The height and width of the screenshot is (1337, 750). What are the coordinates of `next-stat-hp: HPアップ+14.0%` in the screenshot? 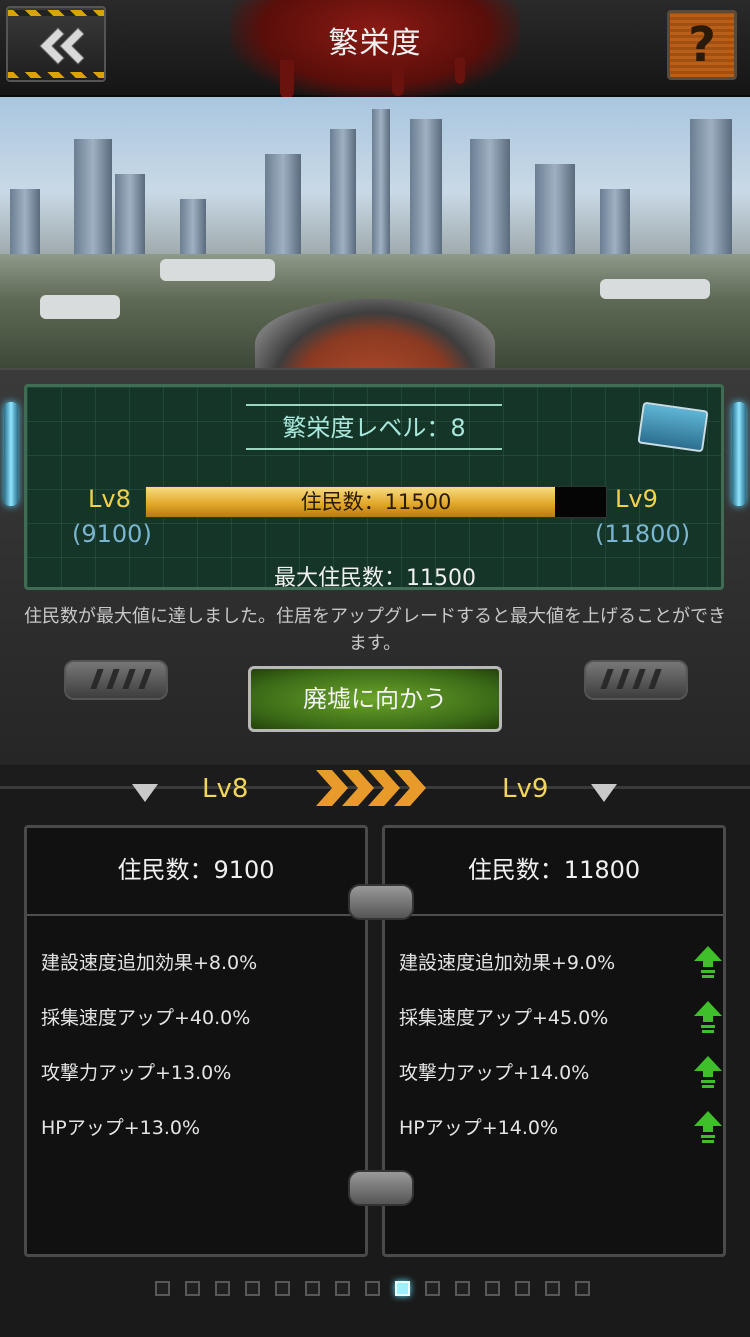 It's located at (479, 1128).